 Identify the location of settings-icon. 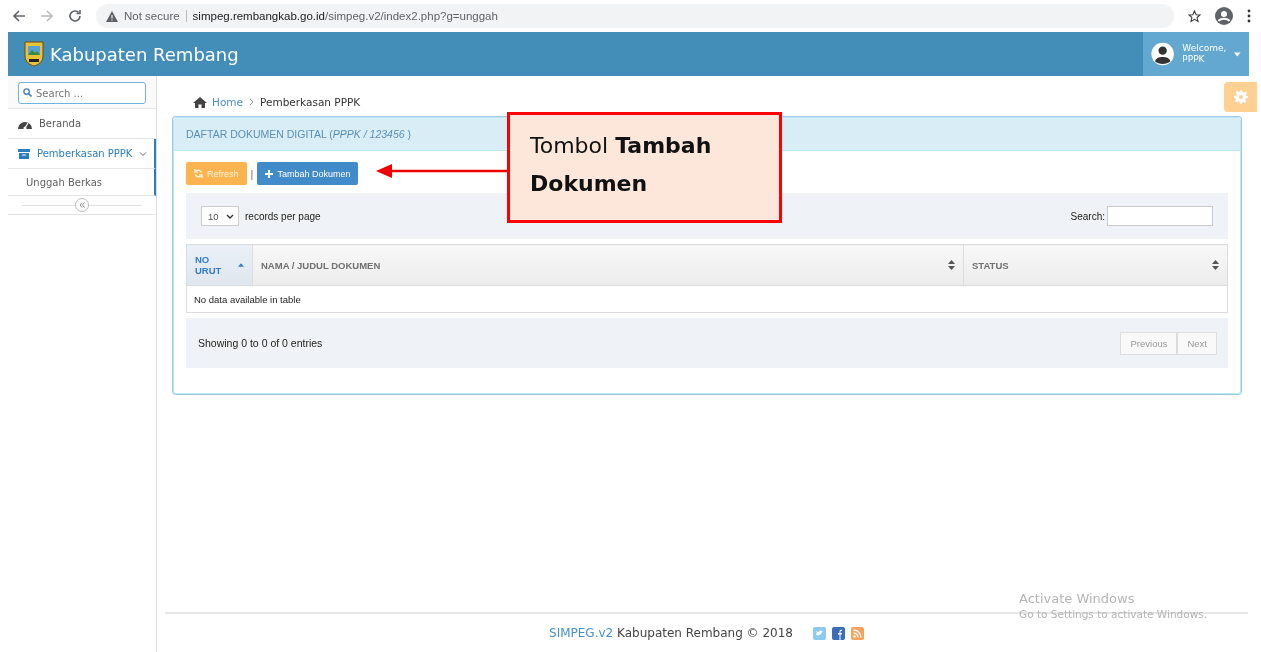
(1240, 97).